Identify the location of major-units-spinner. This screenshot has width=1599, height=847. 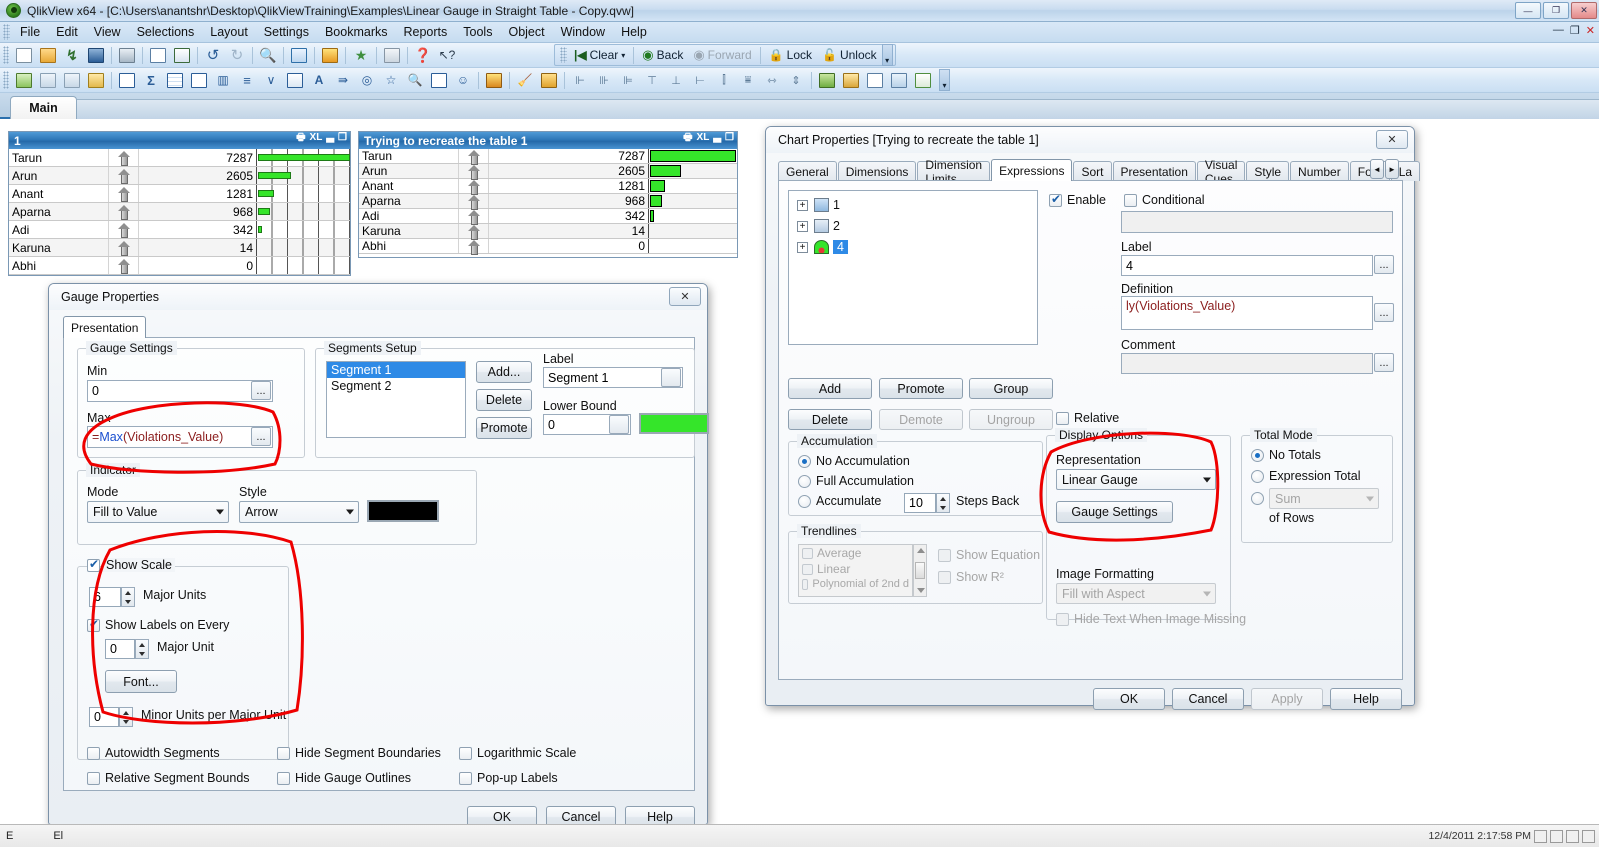
(128, 597).